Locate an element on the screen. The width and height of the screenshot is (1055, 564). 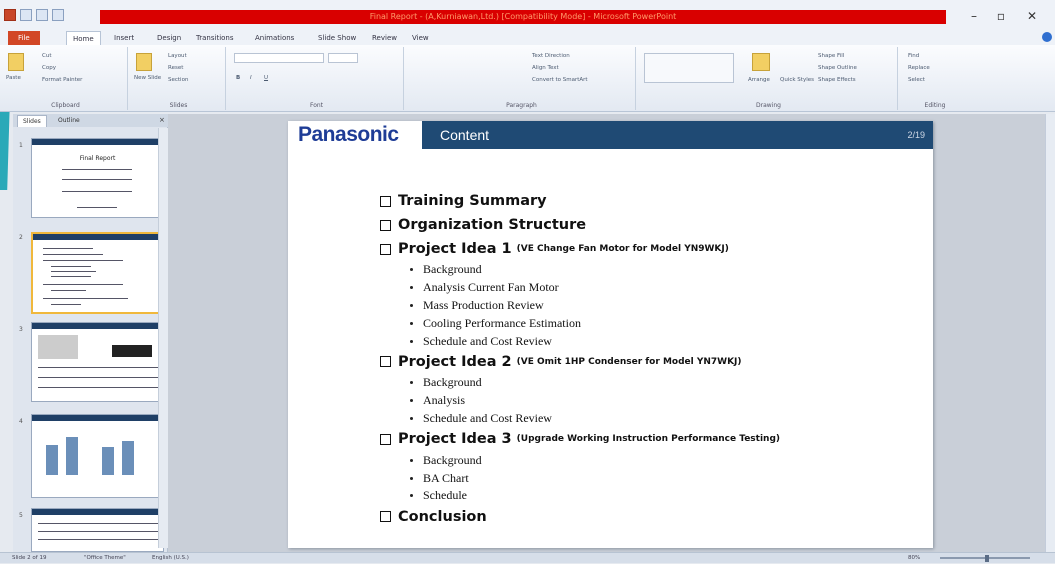
tab-slides: Slides is located at coordinates (32, 121).